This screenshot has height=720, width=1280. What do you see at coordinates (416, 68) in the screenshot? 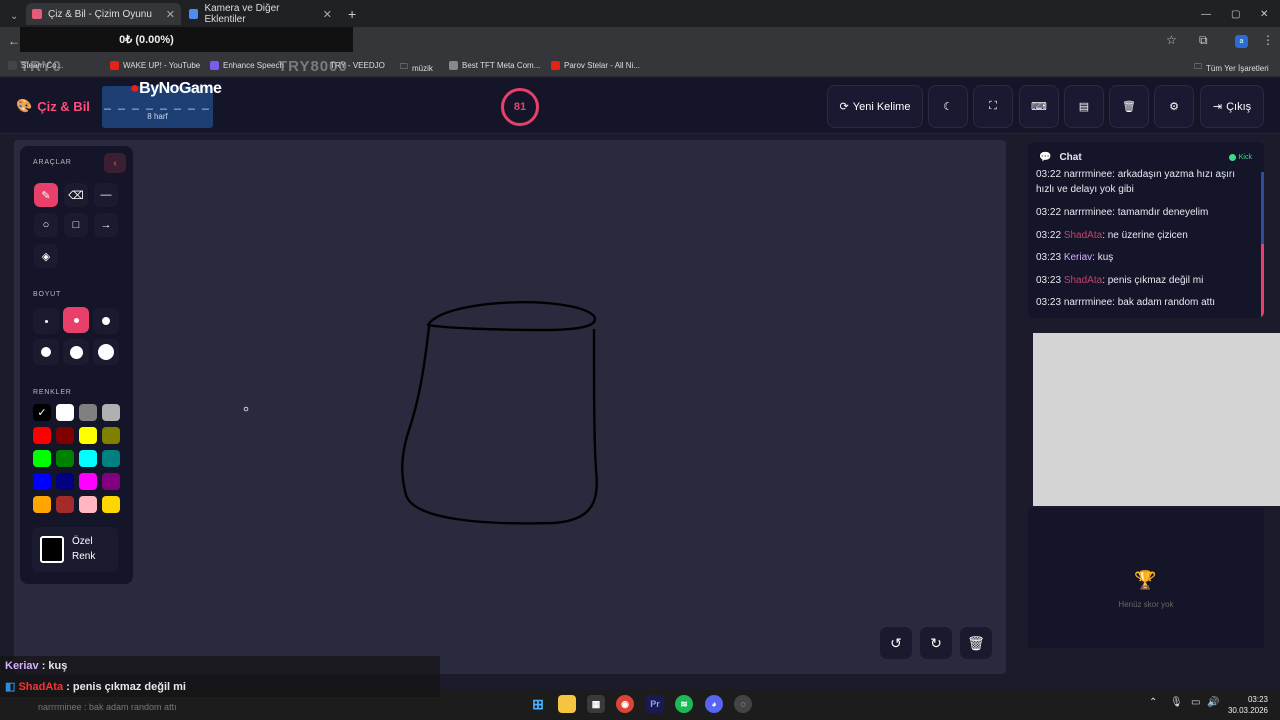
I see `bookmark-folder: 🗀 müzik` at bounding box center [416, 68].